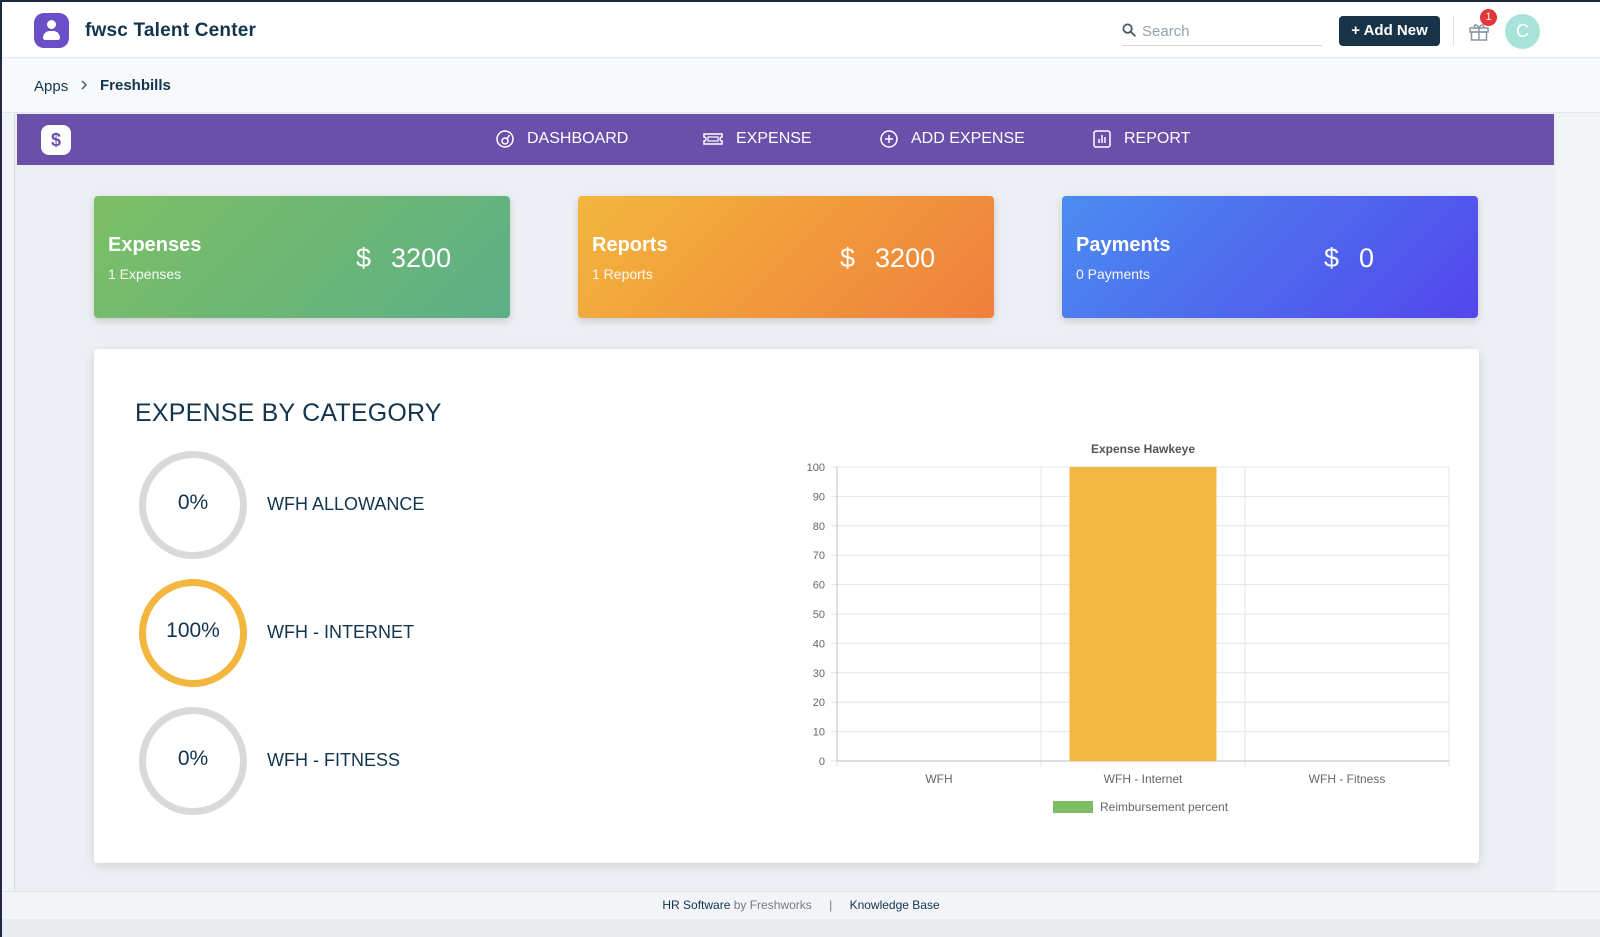 The height and width of the screenshot is (937, 1600). Describe the element at coordinates (816, 468) in the screenshot. I see `y-tick-label: 100` at that location.